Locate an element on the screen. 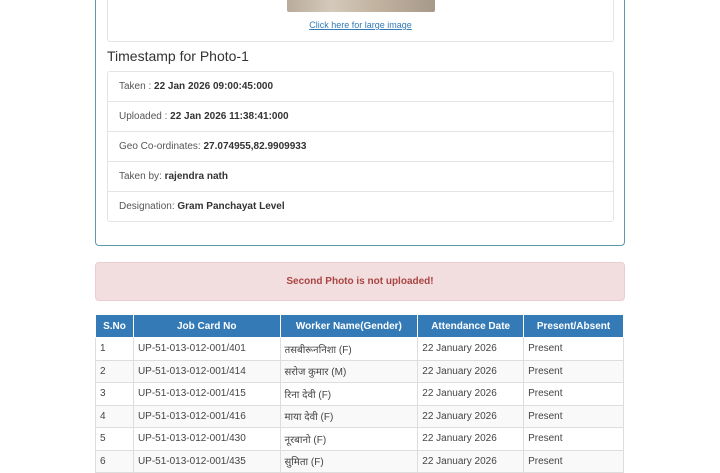  photo1-thumbnail is located at coordinates (361, 6).